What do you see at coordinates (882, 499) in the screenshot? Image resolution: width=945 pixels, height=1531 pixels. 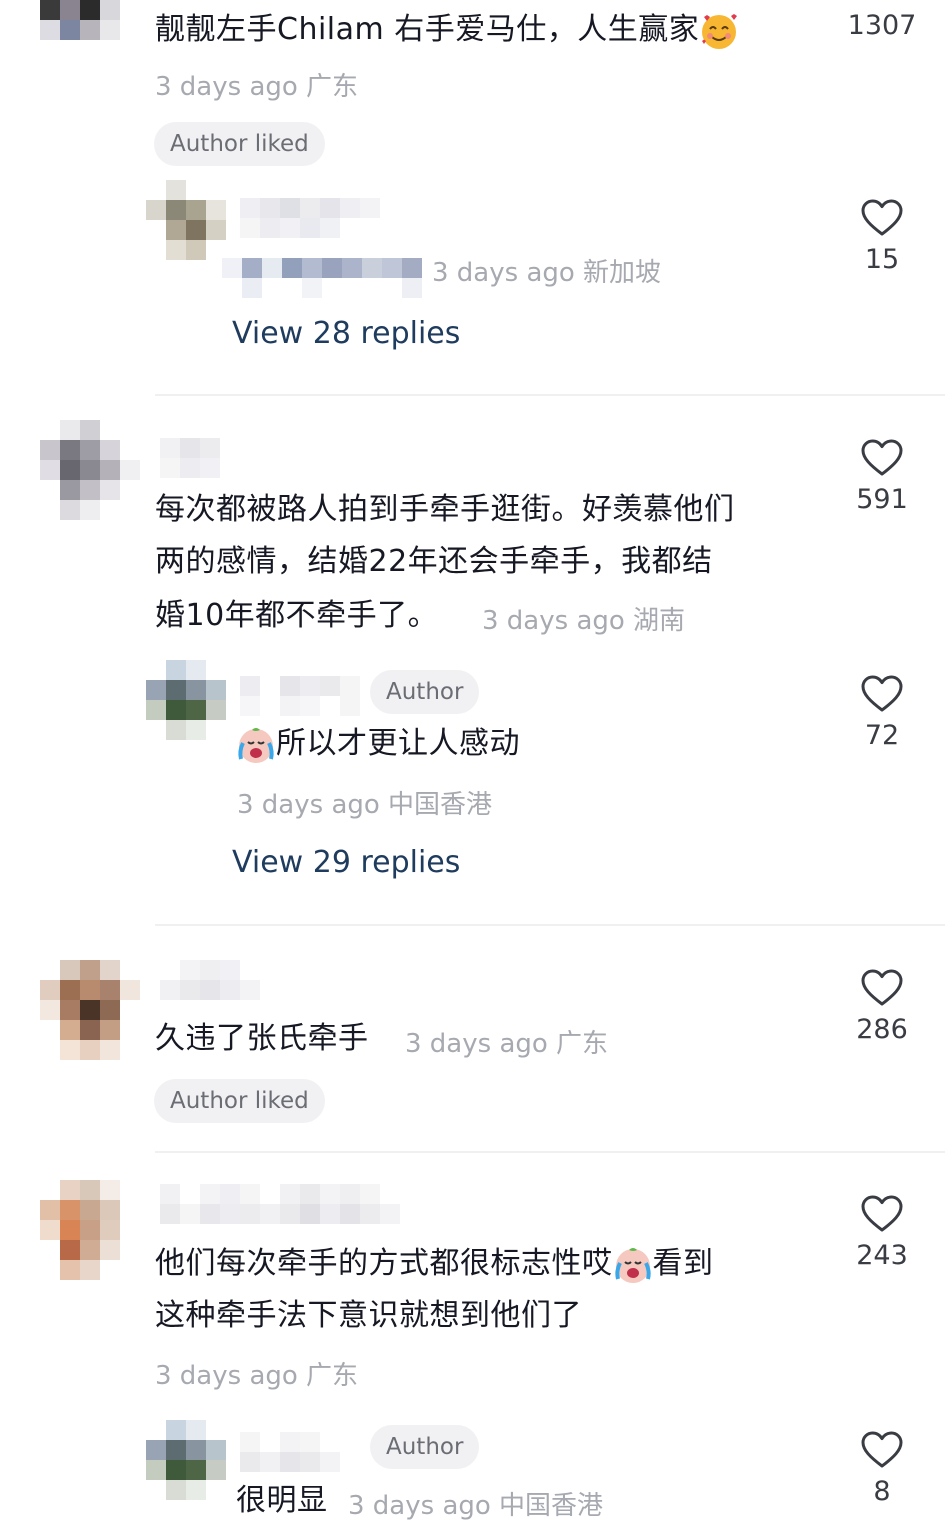 I see `like-count: 591` at bounding box center [882, 499].